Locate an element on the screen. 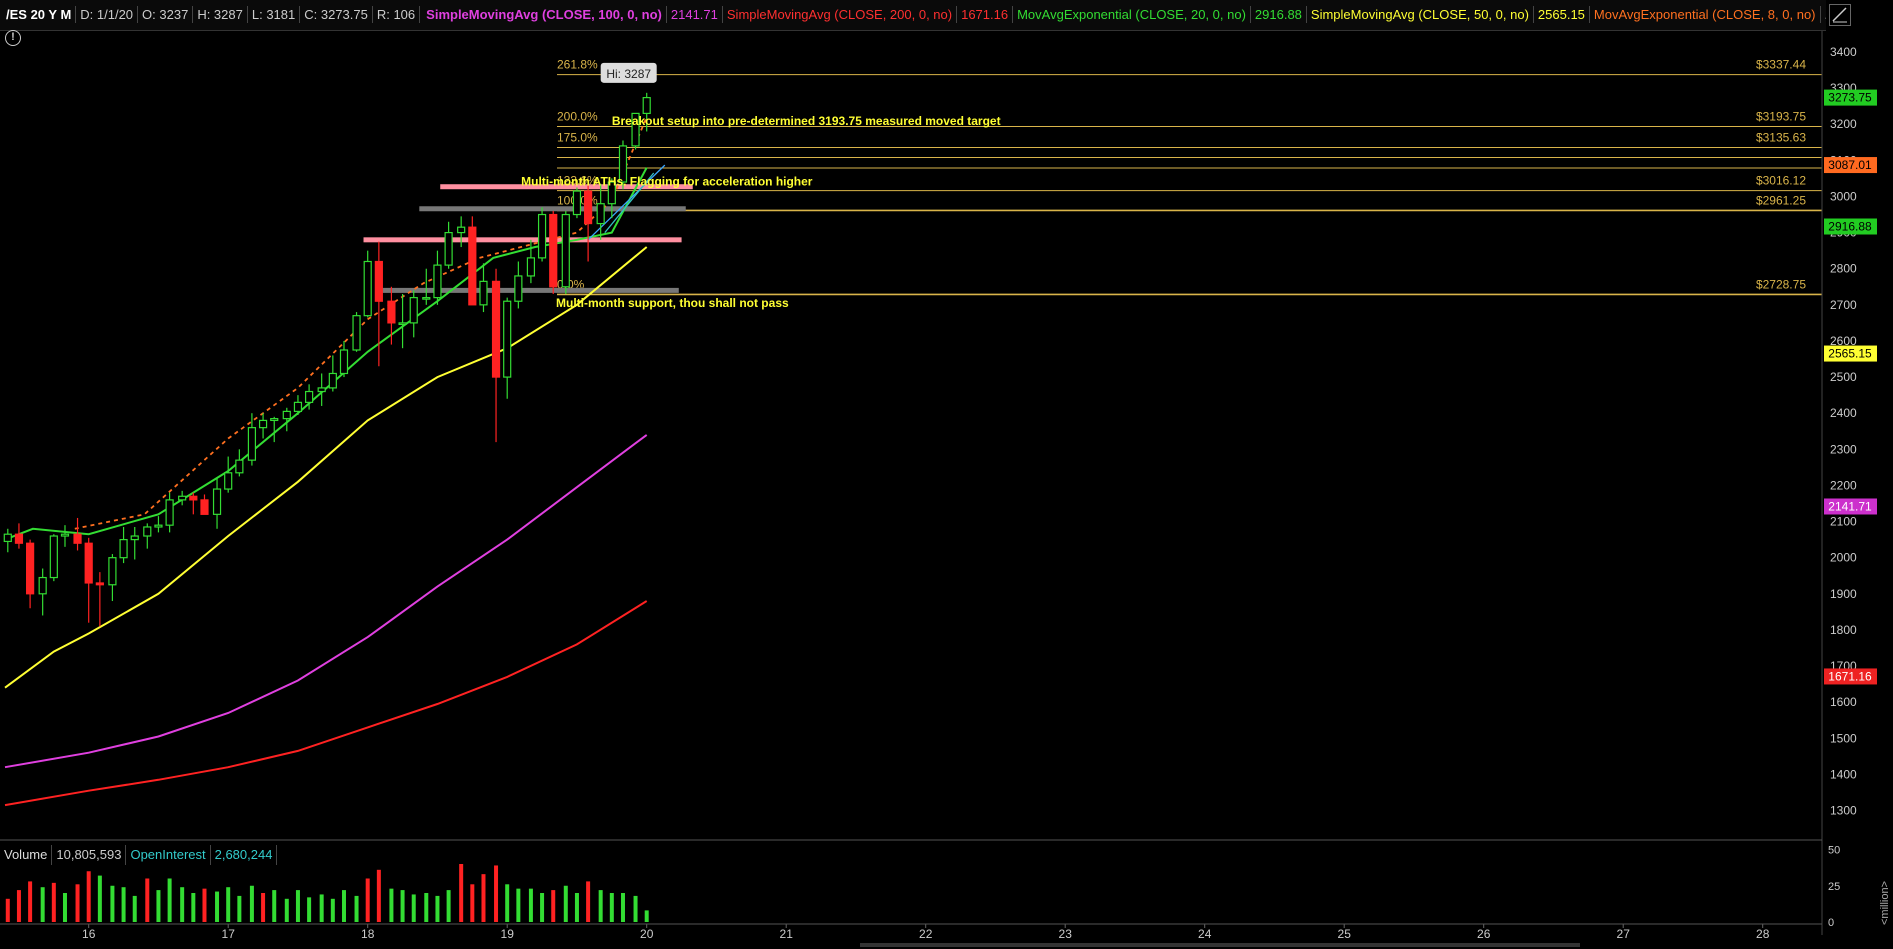 The image size is (1893, 949). time-tick-label: 21 is located at coordinates (787, 934).